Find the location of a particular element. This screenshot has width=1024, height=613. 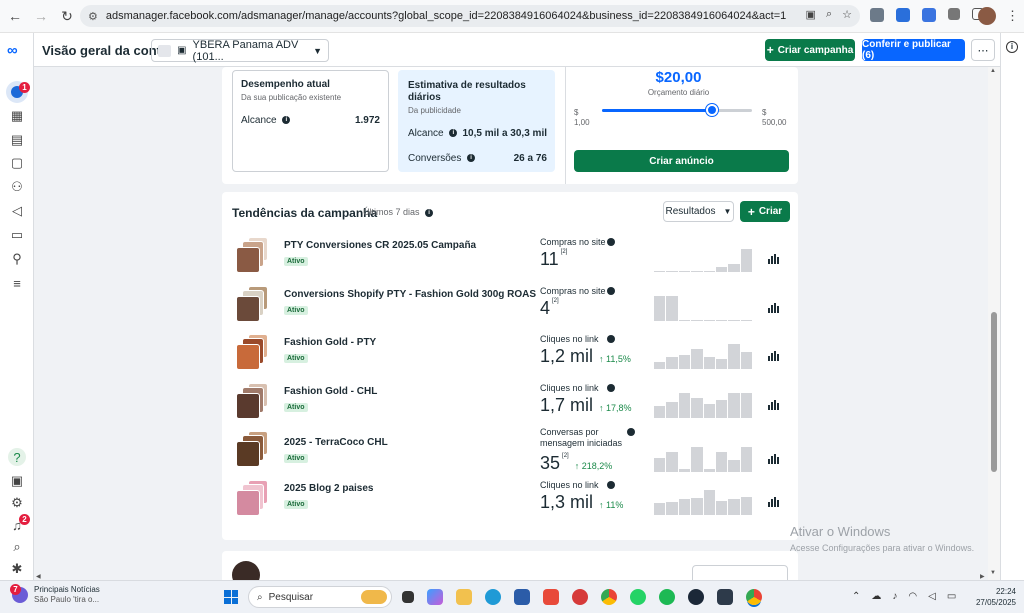

campaign-name: PTY Conversiones CR 2025.05 Campaña is located at coordinates (380, 245).